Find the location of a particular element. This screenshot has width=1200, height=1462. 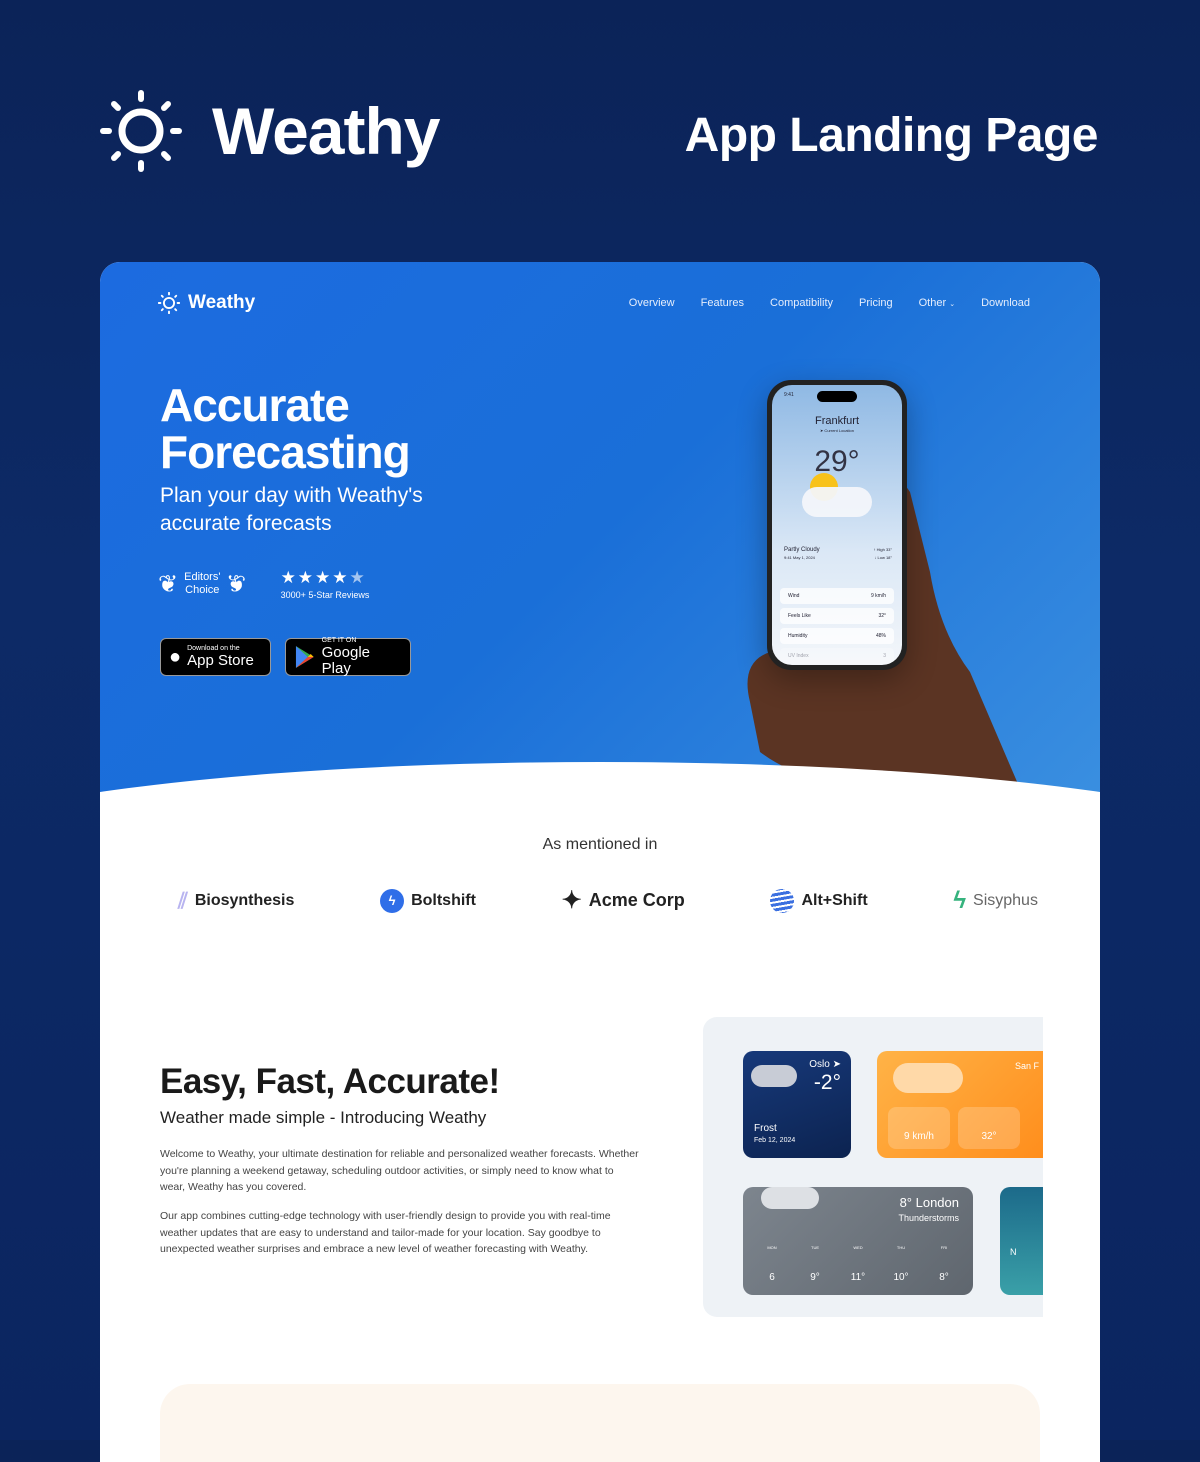

nav-logo: Weathy is located at coordinates (206, 303).